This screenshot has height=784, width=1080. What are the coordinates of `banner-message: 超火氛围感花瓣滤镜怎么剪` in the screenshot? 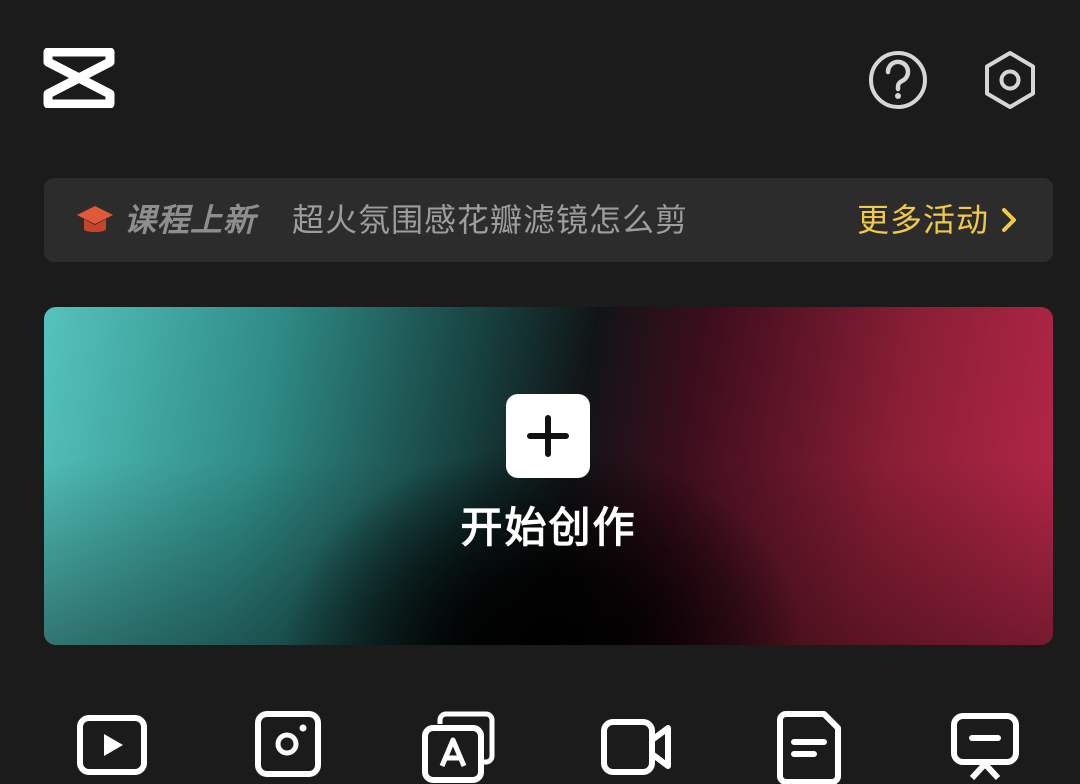 It's located at (490, 220).